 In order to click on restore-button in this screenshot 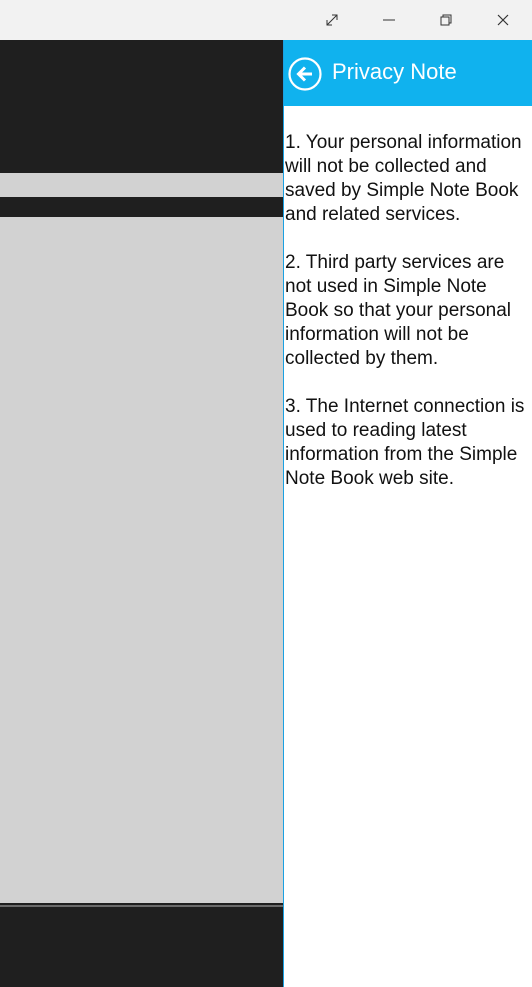, I will do `click(446, 20)`.